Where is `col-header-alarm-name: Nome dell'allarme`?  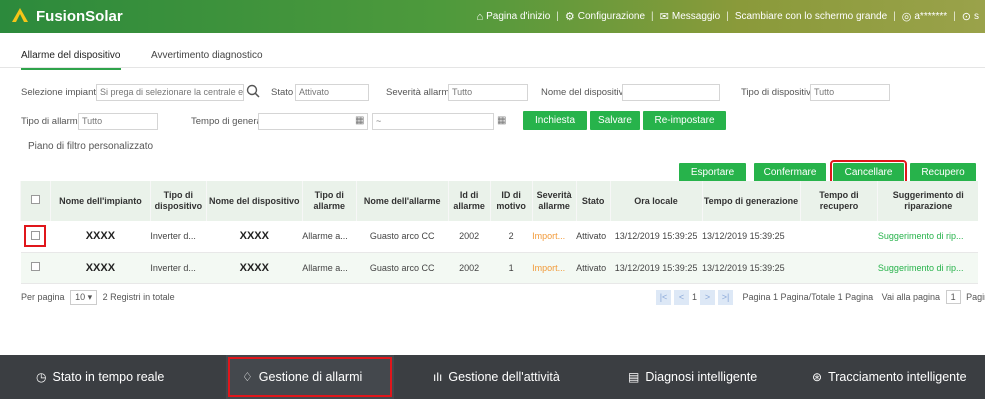
col-header-alarm-name: Nome dell'allarme is located at coordinates (402, 201).